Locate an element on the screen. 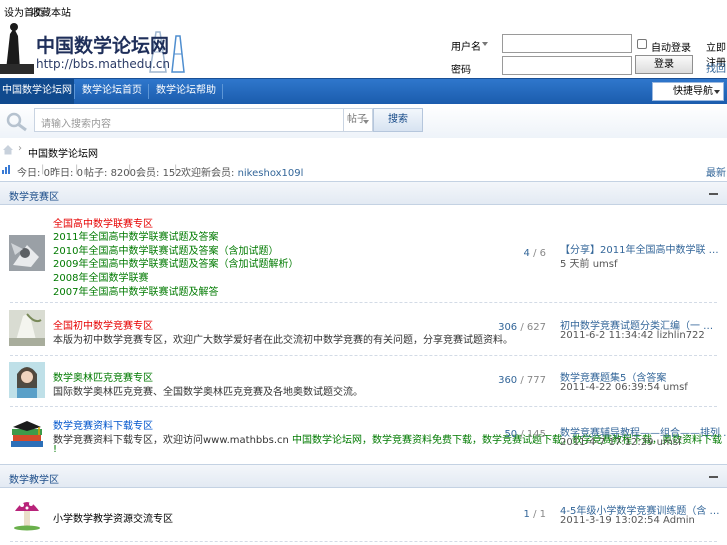 Image resolution: width=727 pixels, height=545 pixels. category-header: 数学竞赛区 is located at coordinates (363, 193).